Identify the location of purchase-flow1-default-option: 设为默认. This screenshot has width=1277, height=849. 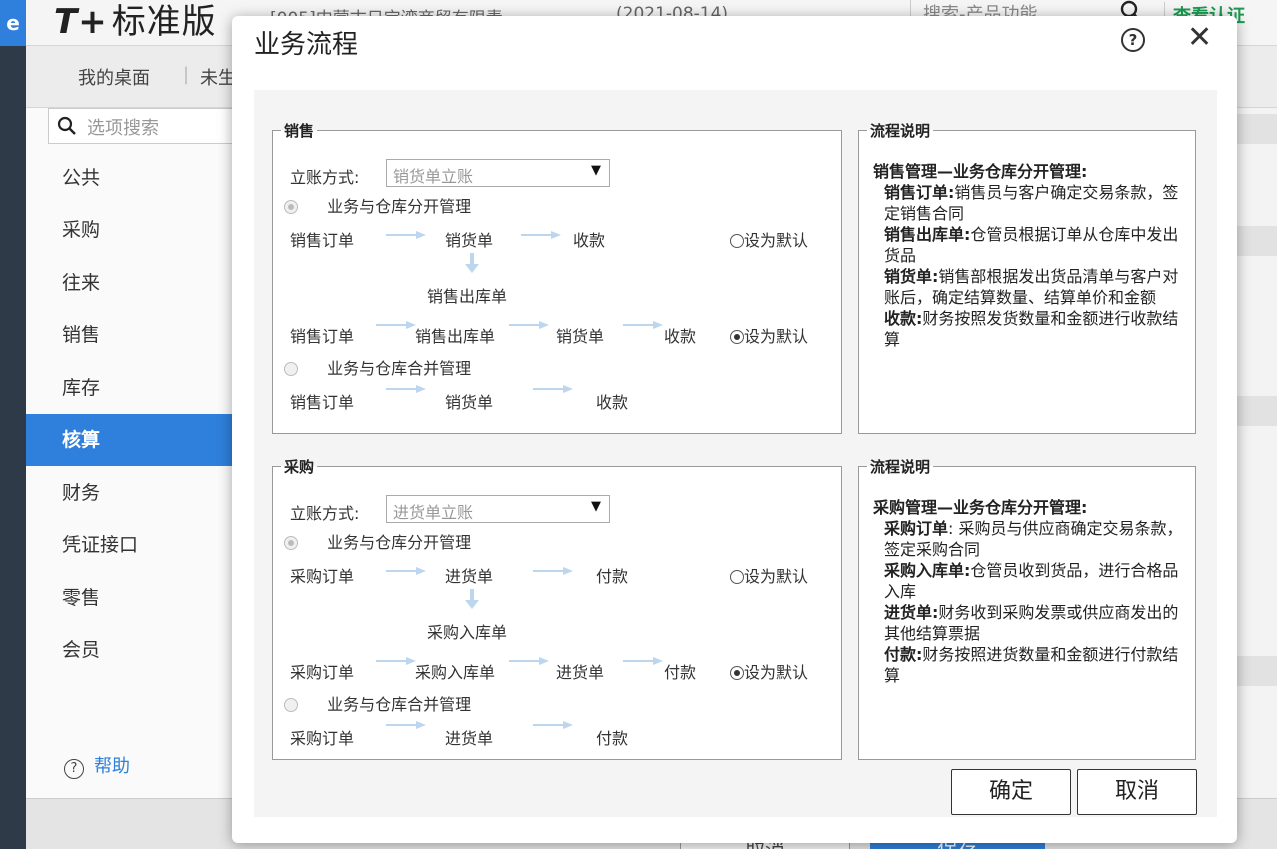
(769, 575).